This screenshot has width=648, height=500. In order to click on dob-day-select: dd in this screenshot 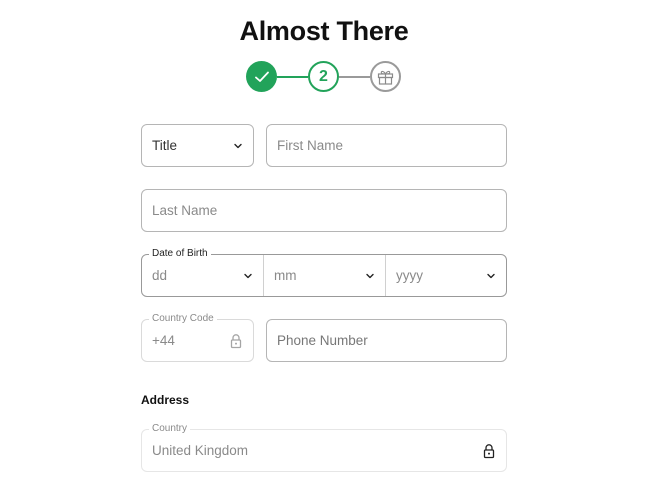, I will do `click(202, 275)`.